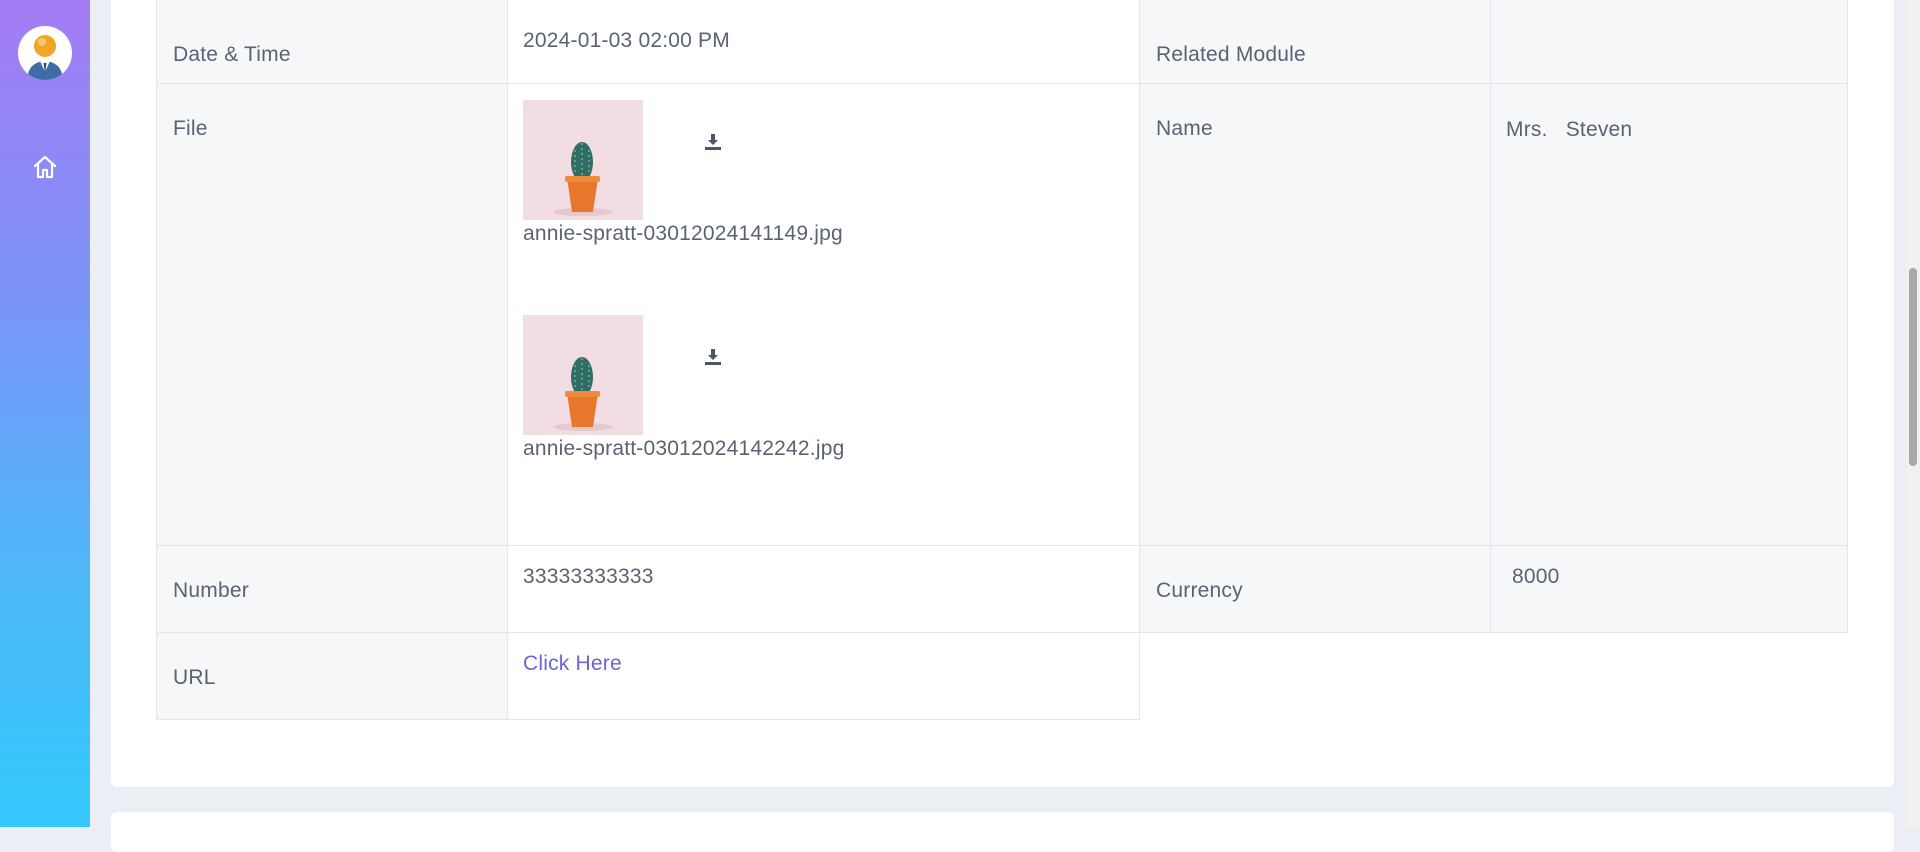 The image size is (1920, 852). What do you see at coordinates (823, 676) in the screenshot?
I see `url-value-cell: Click Here` at bounding box center [823, 676].